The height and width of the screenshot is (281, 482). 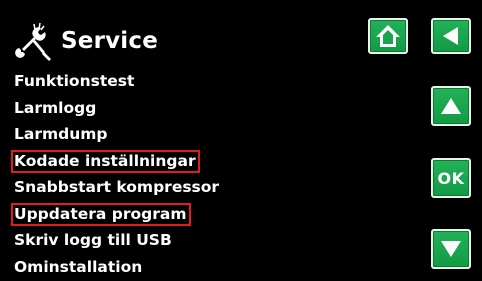 I want to click on menu-item-label: Ominstallation, so click(x=78, y=266).